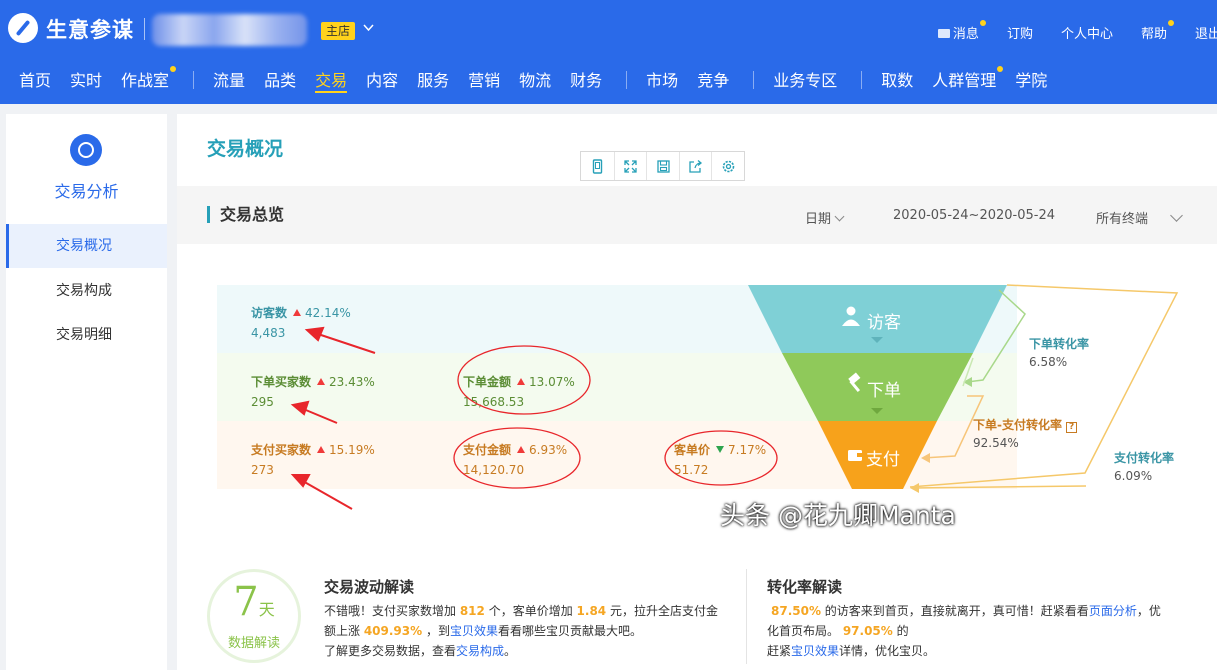 The height and width of the screenshot is (670, 1217). I want to click on funnel-label-pay: 支付, so click(883, 460).